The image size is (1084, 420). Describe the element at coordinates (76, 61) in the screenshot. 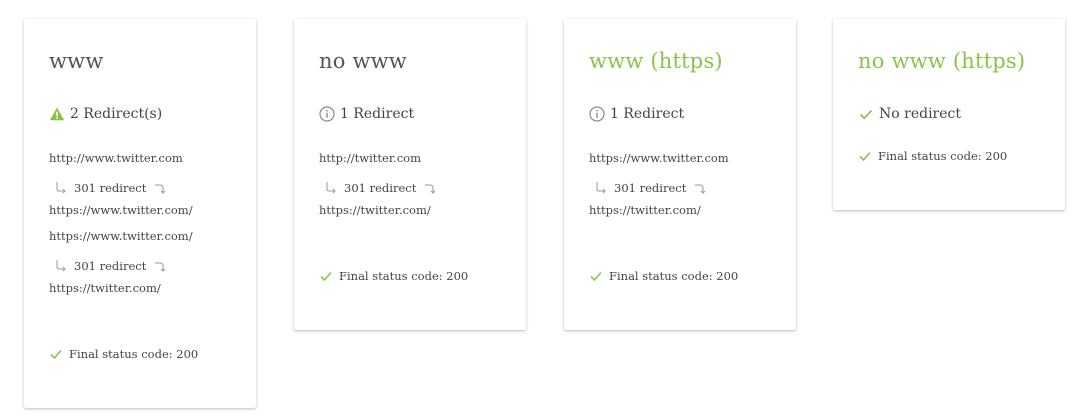

I see `card-title: www` at that location.